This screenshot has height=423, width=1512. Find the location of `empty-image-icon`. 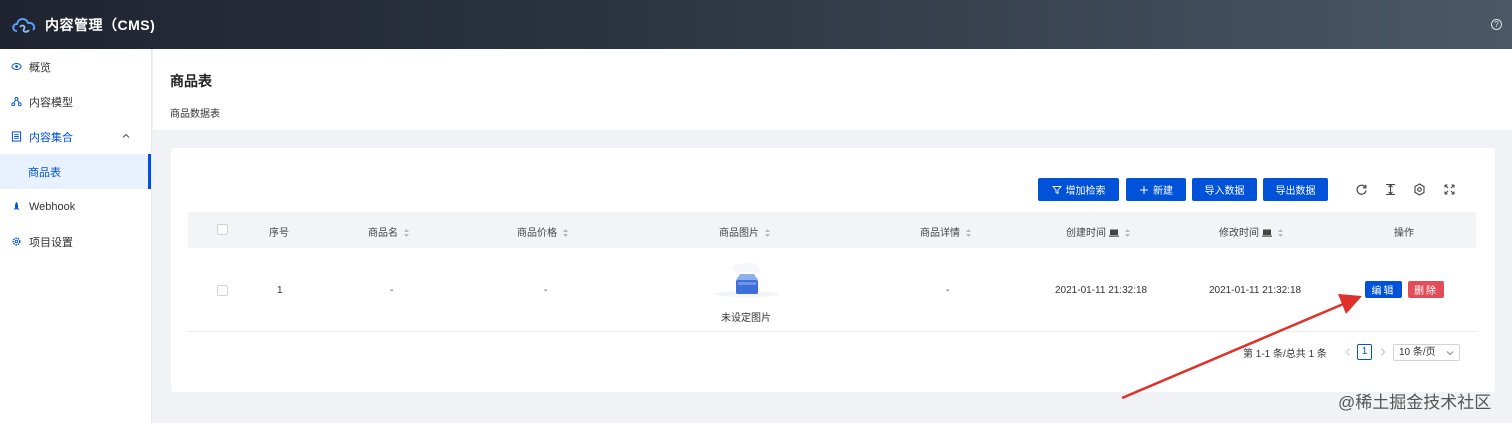

empty-image-icon is located at coordinates (747, 279).